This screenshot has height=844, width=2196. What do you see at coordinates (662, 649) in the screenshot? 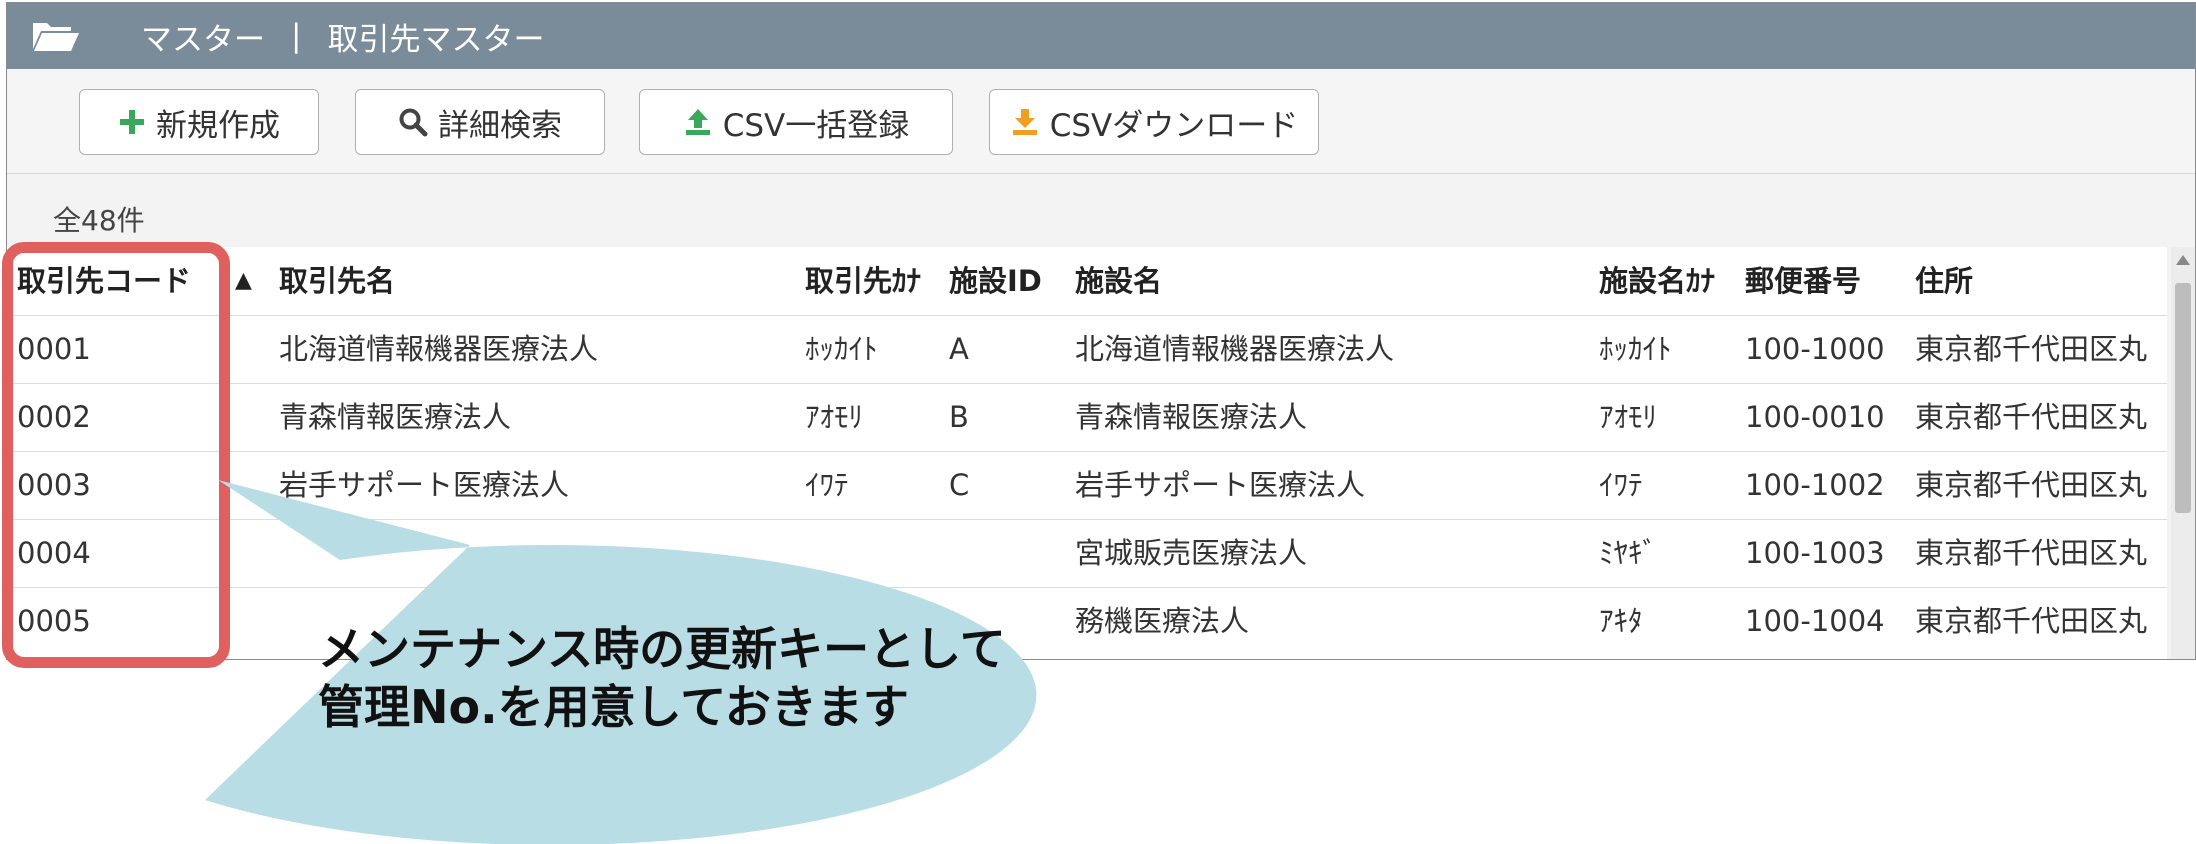
I see `callout-line-1: メンテナンス時の更新キーとして` at bounding box center [662, 649].